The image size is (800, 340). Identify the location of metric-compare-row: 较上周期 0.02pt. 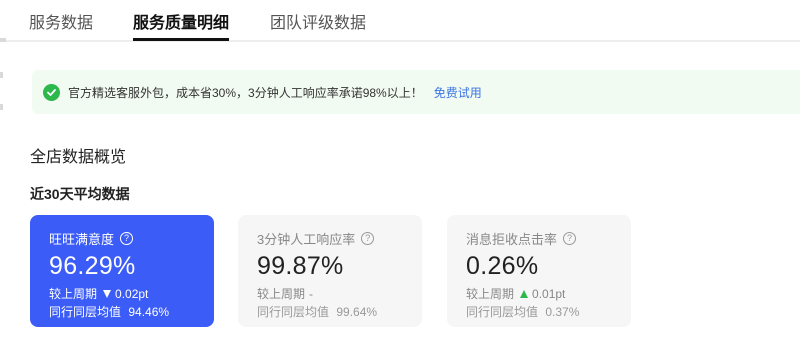
(98, 293).